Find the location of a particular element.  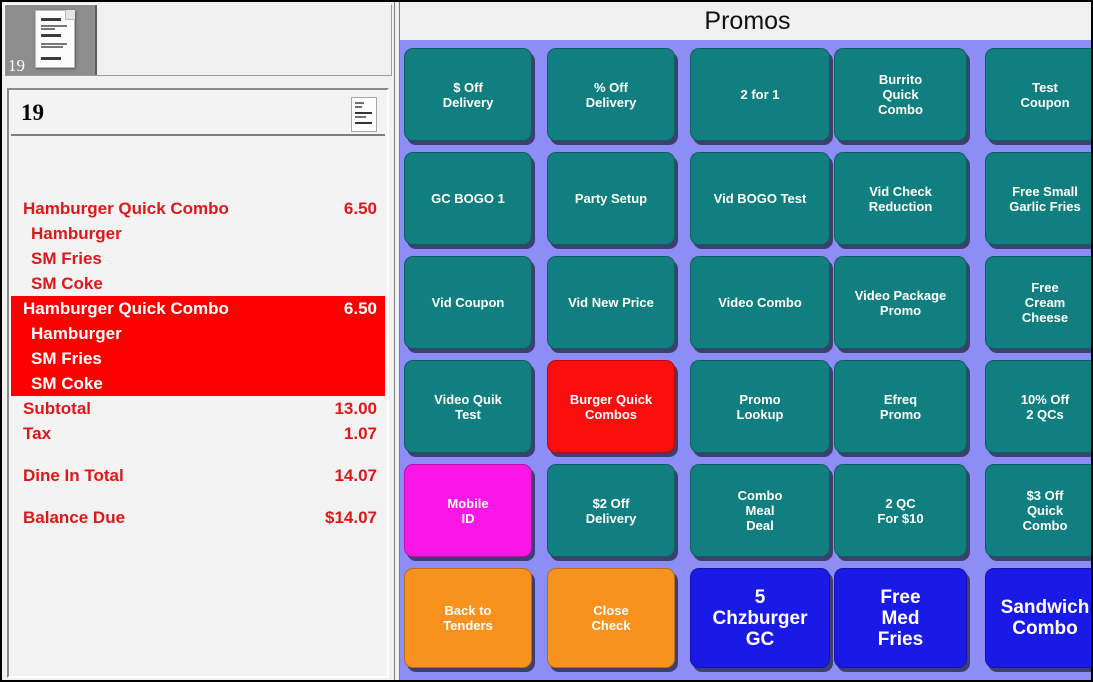

receipt-icon is located at coordinates (364, 114).